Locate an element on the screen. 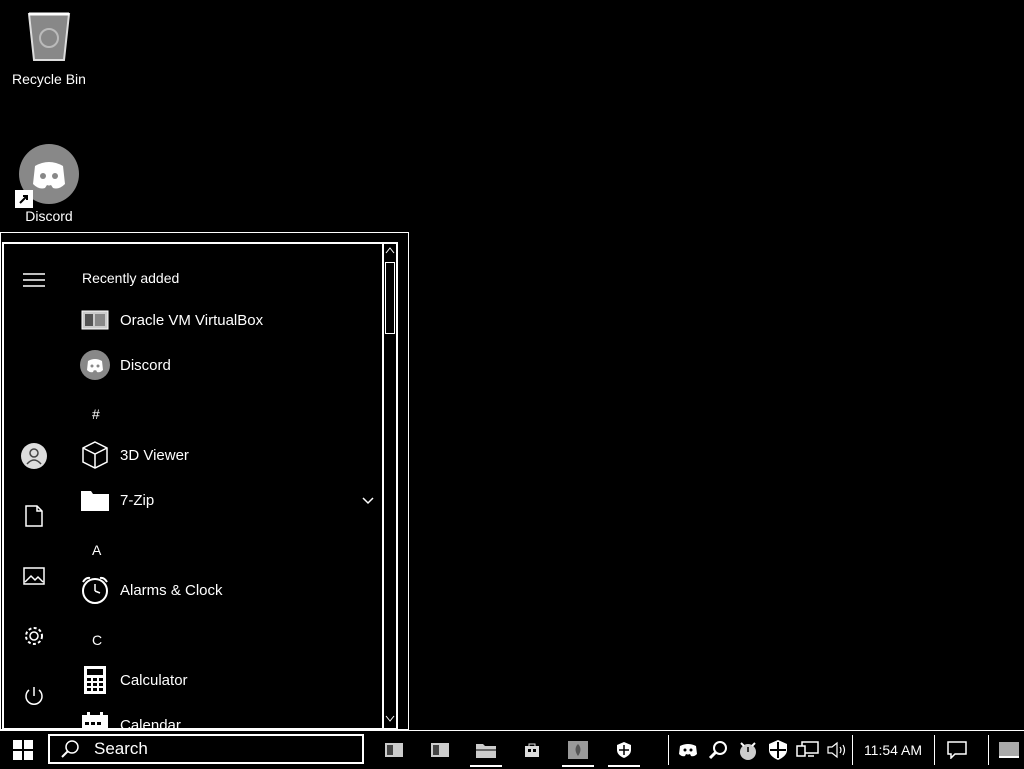  app-item-label: Oracle VM VirtualBox is located at coordinates (192, 320).